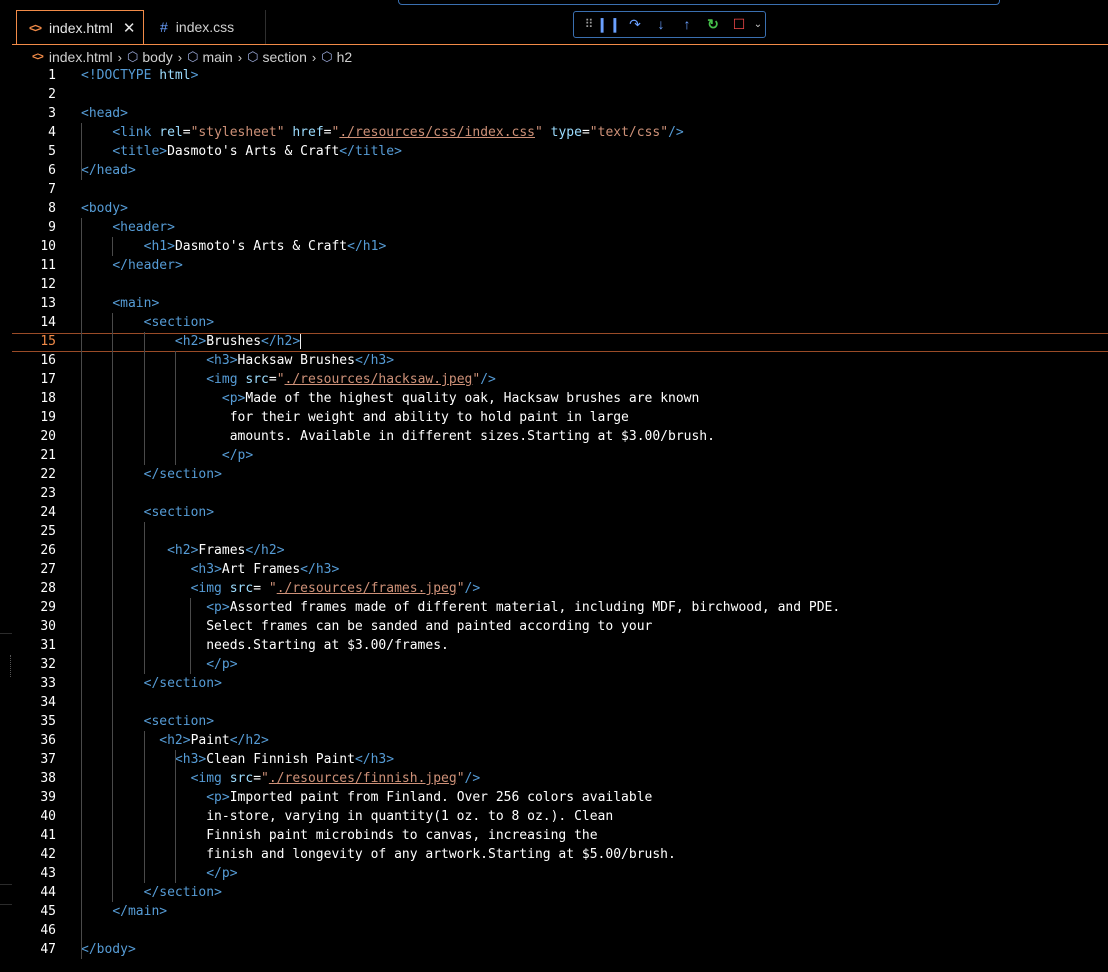  I want to click on code-line: 6 </head>, so click(560, 170).